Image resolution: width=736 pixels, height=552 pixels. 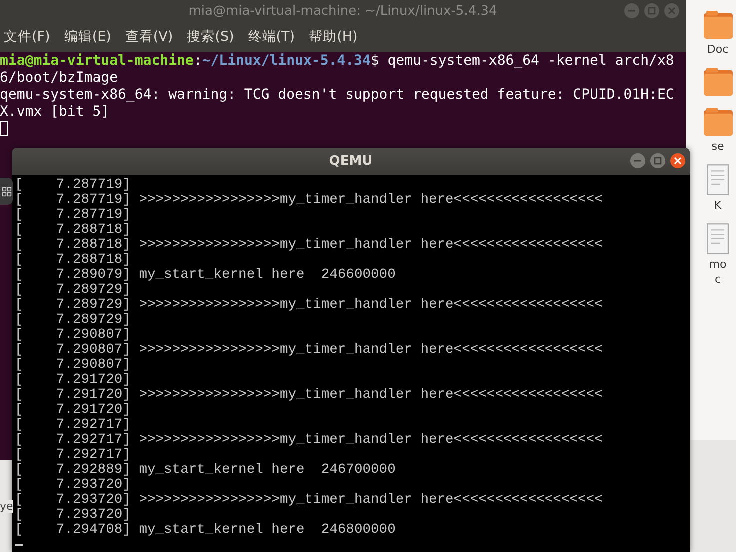 What do you see at coordinates (333, 37) in the screenshot?
I see `menu-item: 帮助(H)` at bounding box center [333, 37].